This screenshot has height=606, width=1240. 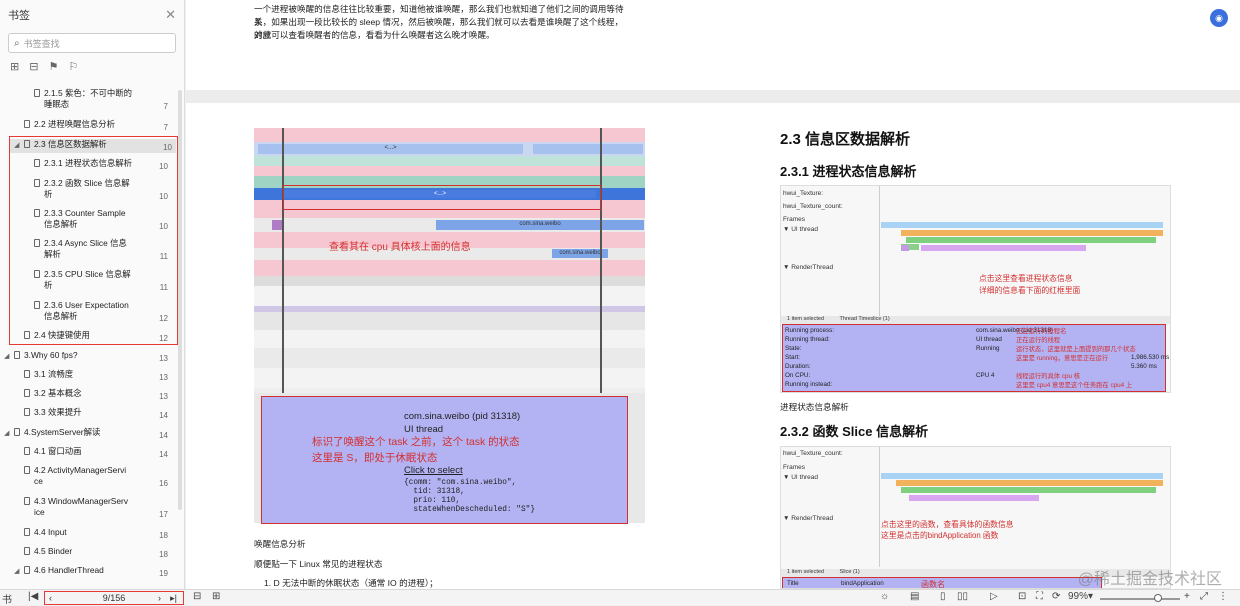 I want to click on page-navigator: ‹ 9/156 › ▸|, so click(x=114, y=598).